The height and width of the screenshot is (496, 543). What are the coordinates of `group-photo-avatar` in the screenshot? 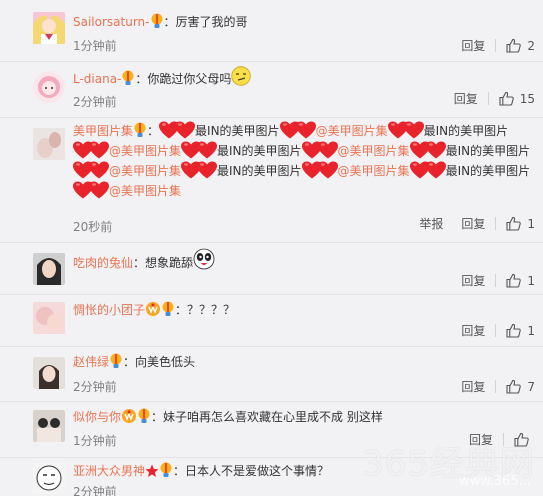 It's located at (49, 426).